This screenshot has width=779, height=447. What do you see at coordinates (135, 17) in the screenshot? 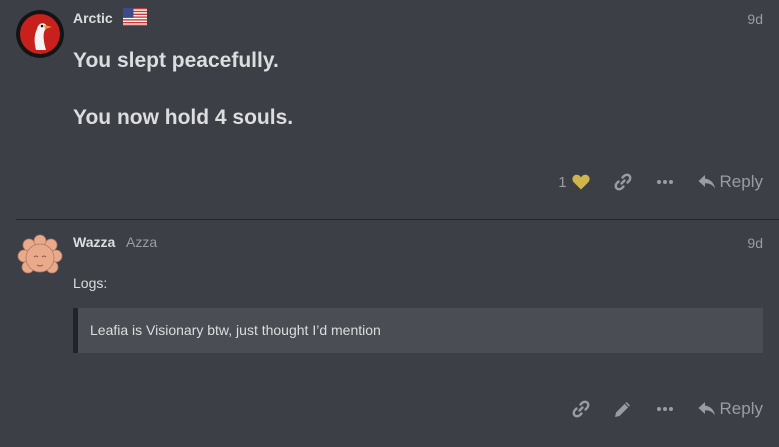
I see `us-flag-icon` at bounding box center [135, 17].